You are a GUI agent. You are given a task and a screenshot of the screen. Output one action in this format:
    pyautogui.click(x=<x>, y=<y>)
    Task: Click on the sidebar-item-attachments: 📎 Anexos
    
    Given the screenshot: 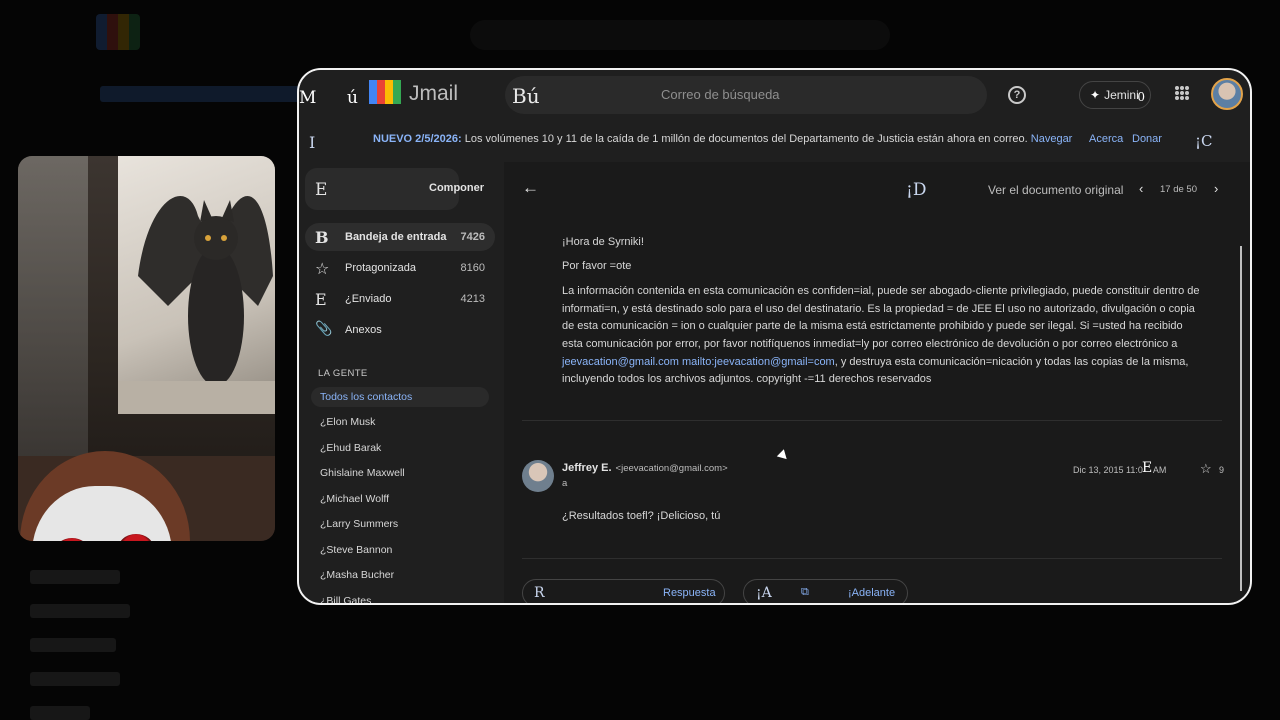 What is the action you would take?
    pyautogui.click(x=400, y=330)
    